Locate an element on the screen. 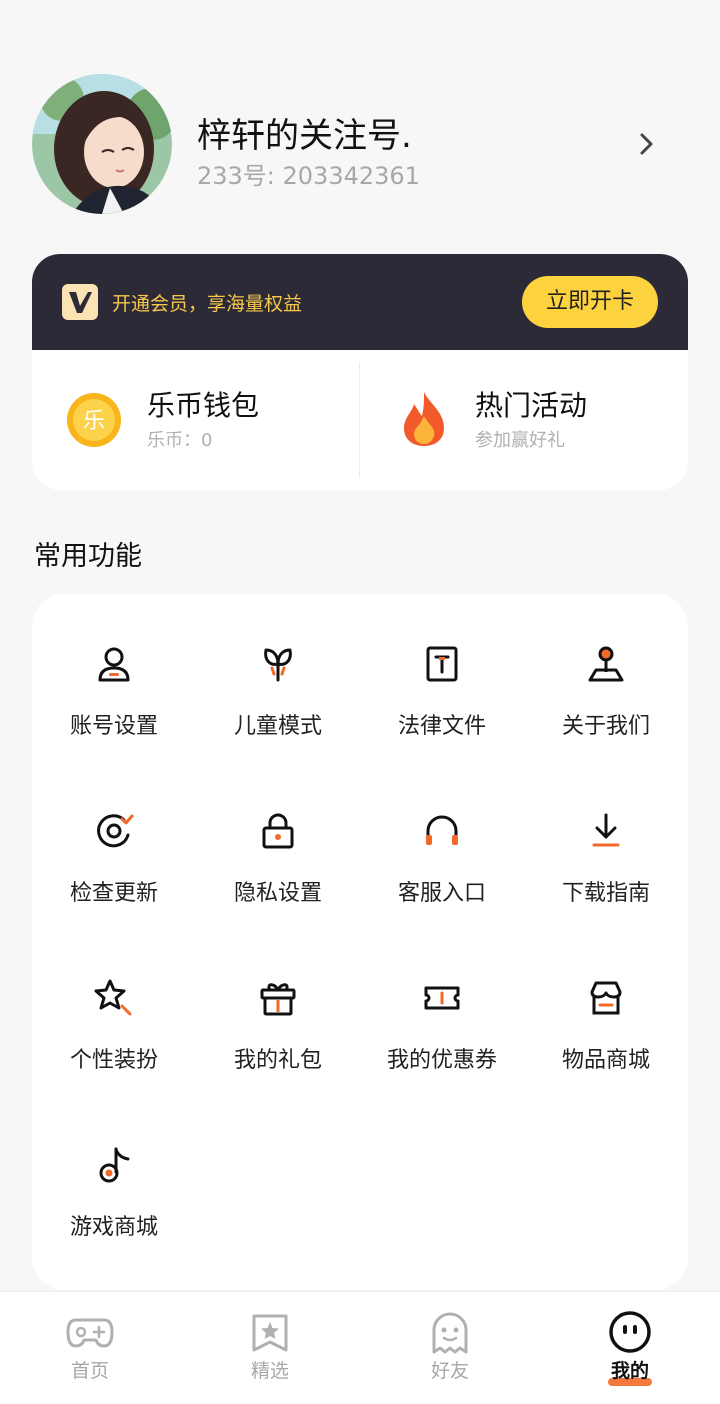 The height and width of the screenshot is (1404, 720). feature-item-shop: 物品商城 is located at coordinates (606, 1003).